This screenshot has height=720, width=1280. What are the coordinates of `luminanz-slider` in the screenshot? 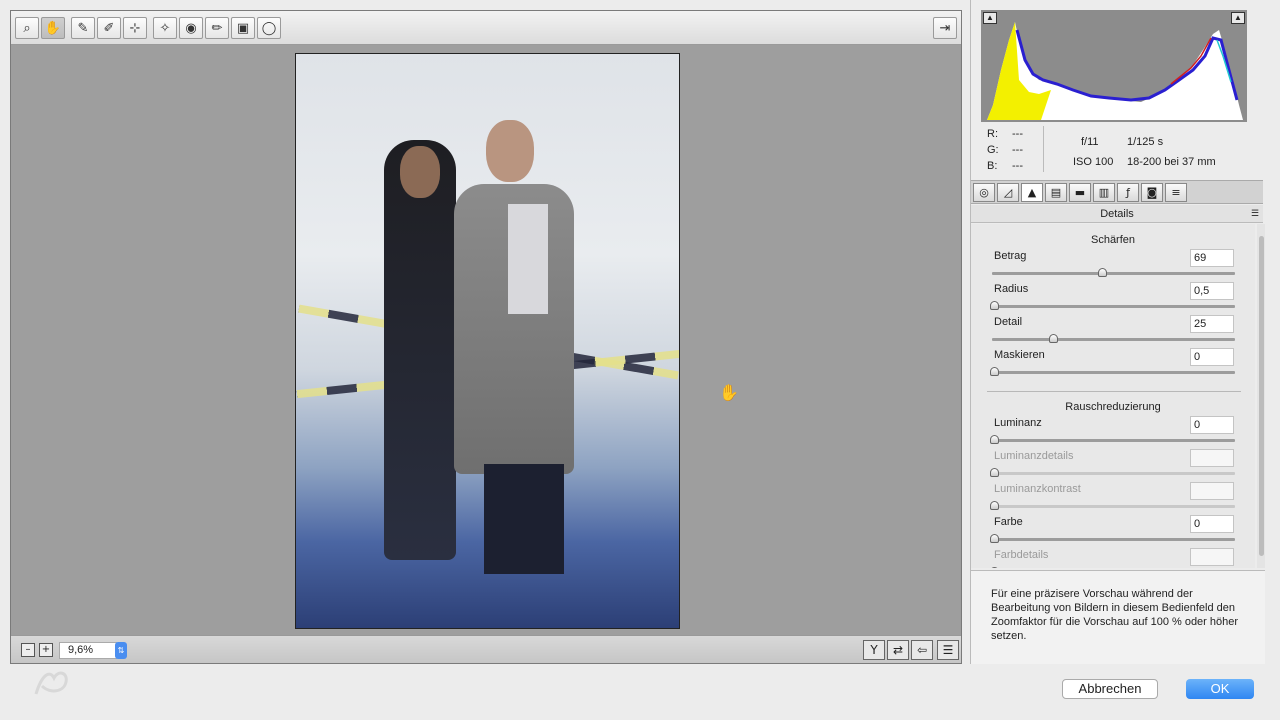 It's located at (1112, 439).